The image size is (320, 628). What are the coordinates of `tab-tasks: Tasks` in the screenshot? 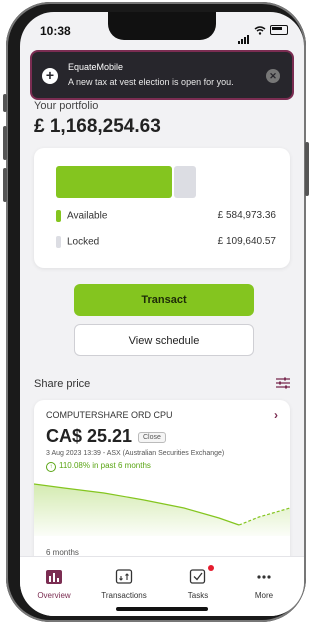 It's located at (198, 582).